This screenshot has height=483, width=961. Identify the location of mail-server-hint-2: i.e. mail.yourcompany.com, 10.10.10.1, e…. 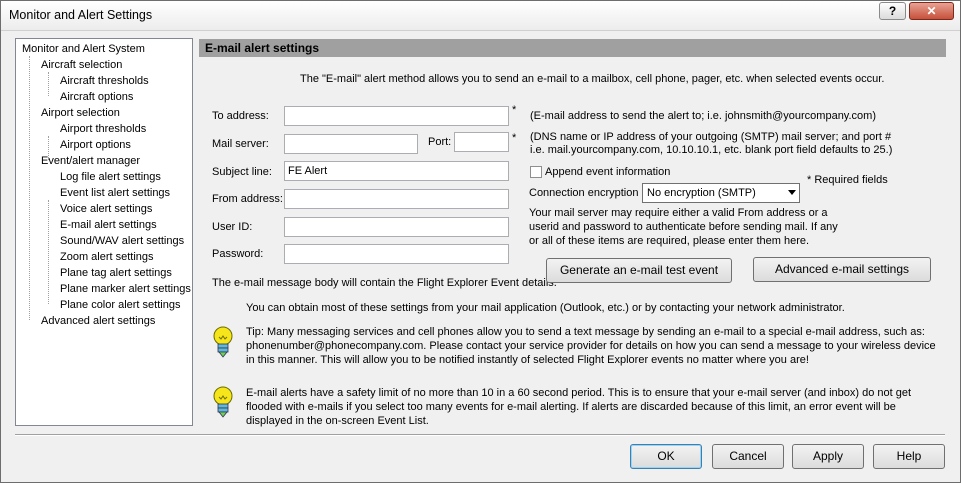
(711, 150).